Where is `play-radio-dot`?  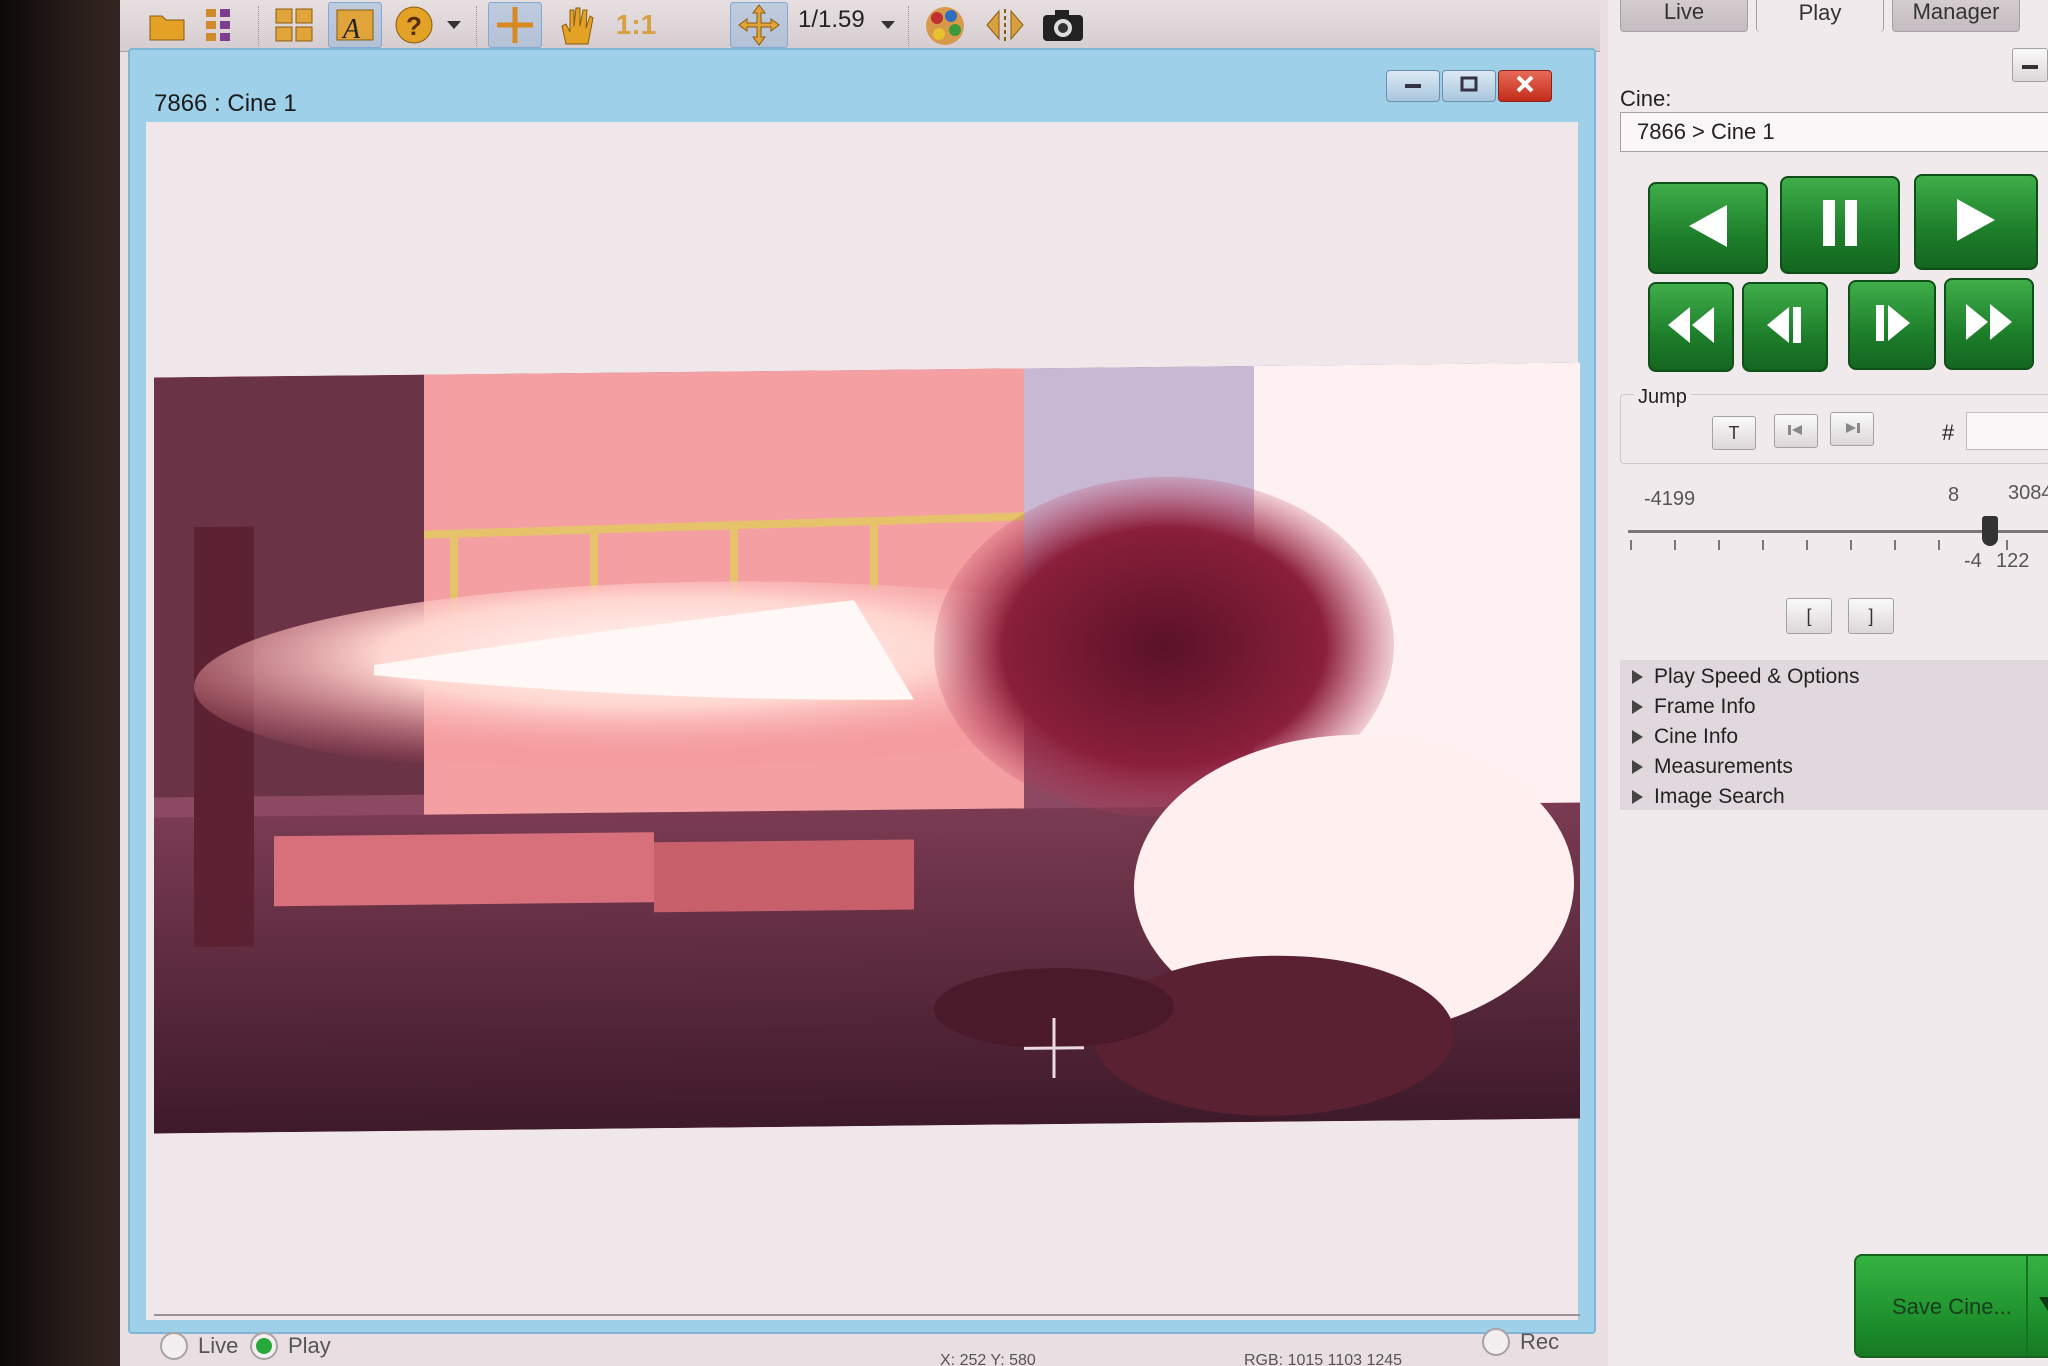 play-radio-dot is located at coordinates (264, 1346).